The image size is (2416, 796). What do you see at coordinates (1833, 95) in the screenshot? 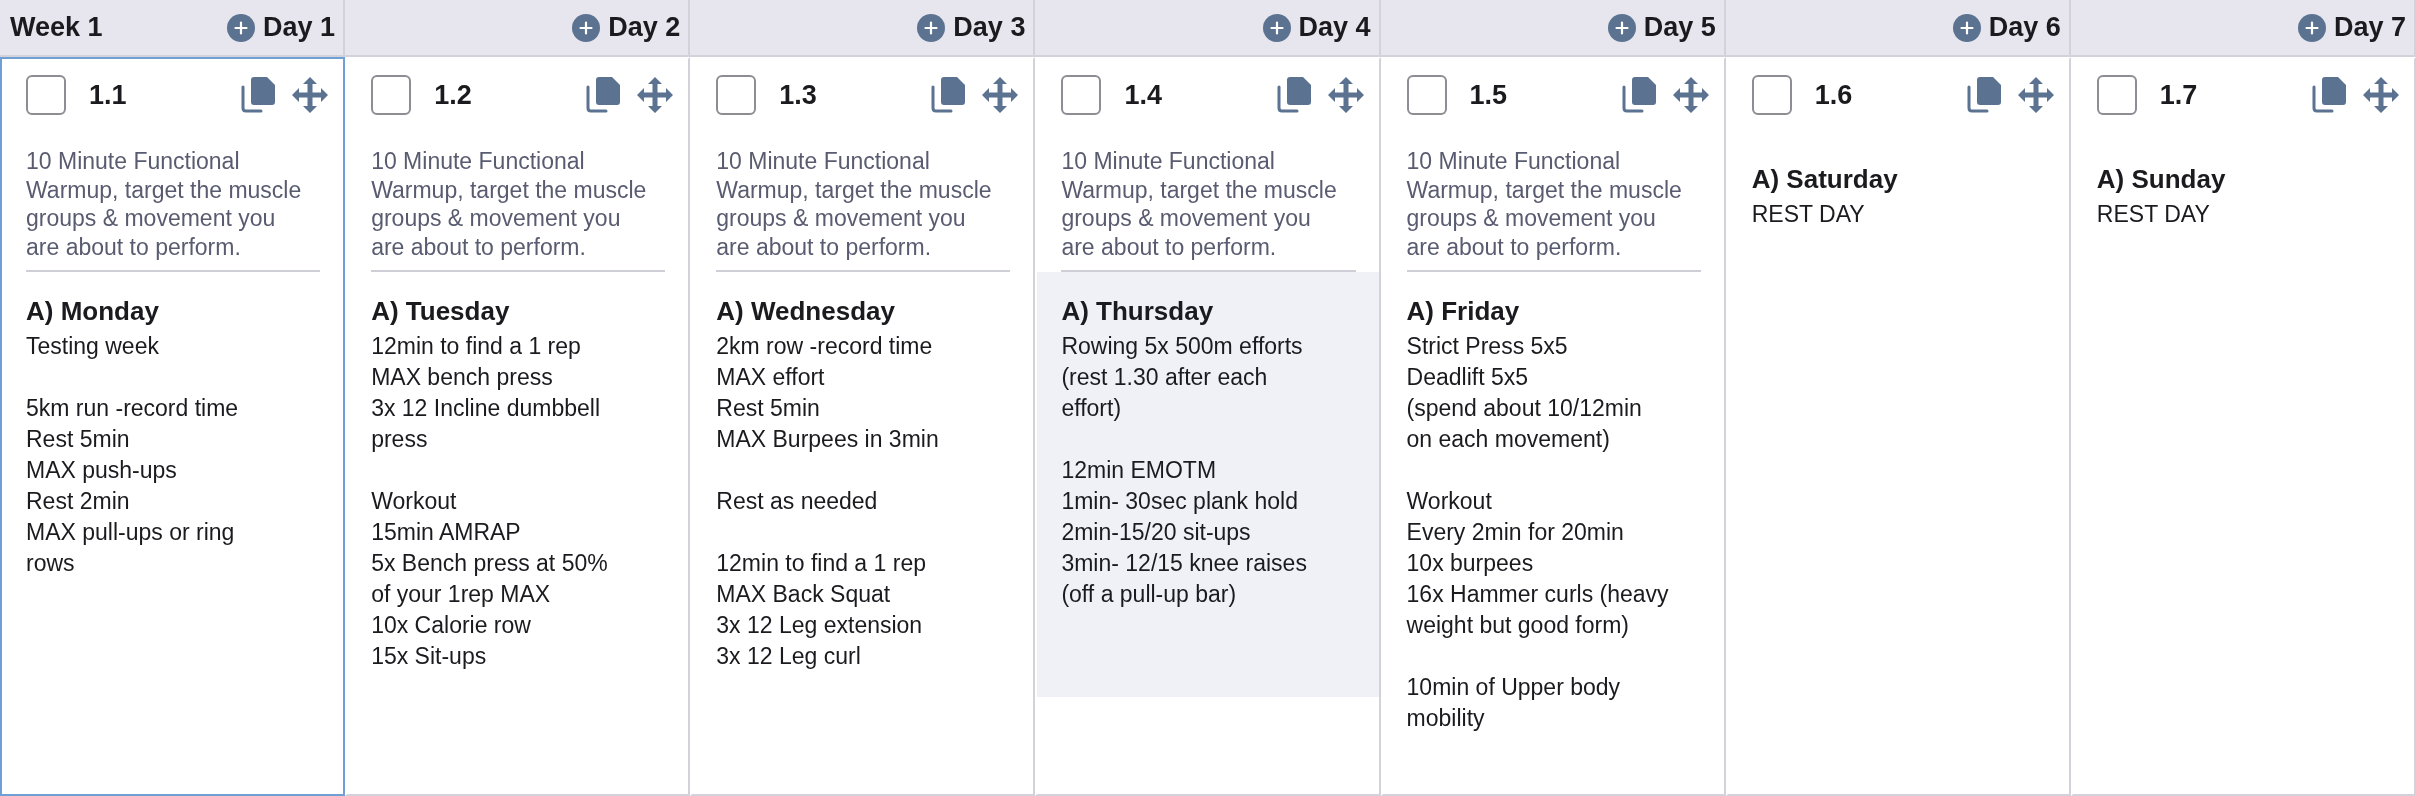
I see `day-number: 1.6` at bounding box center [1833, 95].